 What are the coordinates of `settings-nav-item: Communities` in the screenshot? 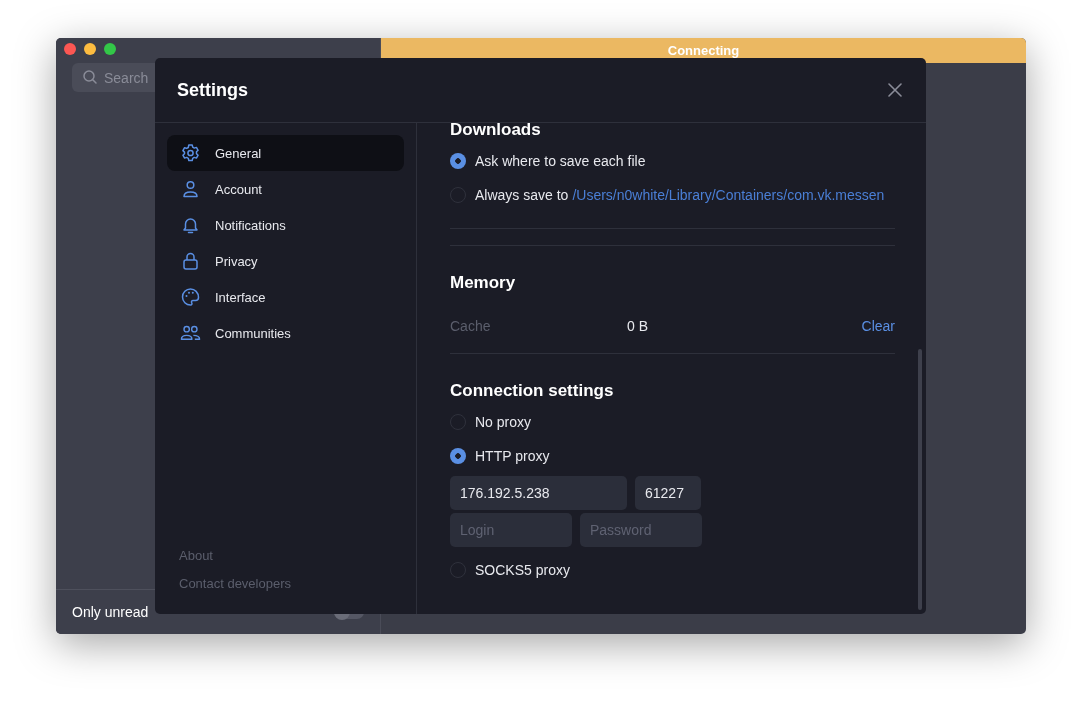 It's located at (285, 333).